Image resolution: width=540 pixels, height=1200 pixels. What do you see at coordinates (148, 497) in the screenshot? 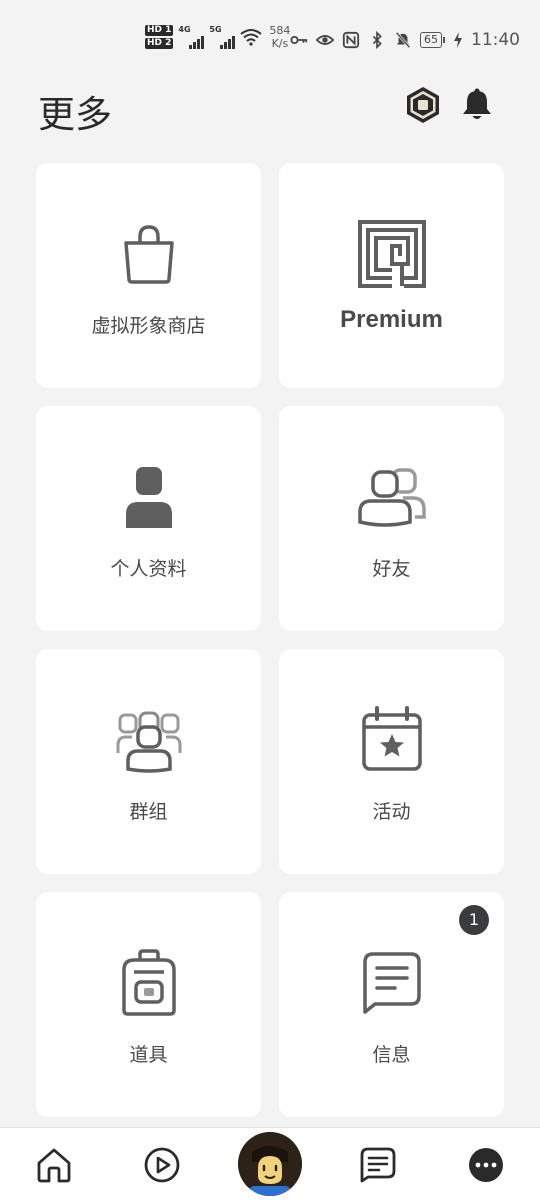
I see `profile-icon` at bounding box center [148, 497].